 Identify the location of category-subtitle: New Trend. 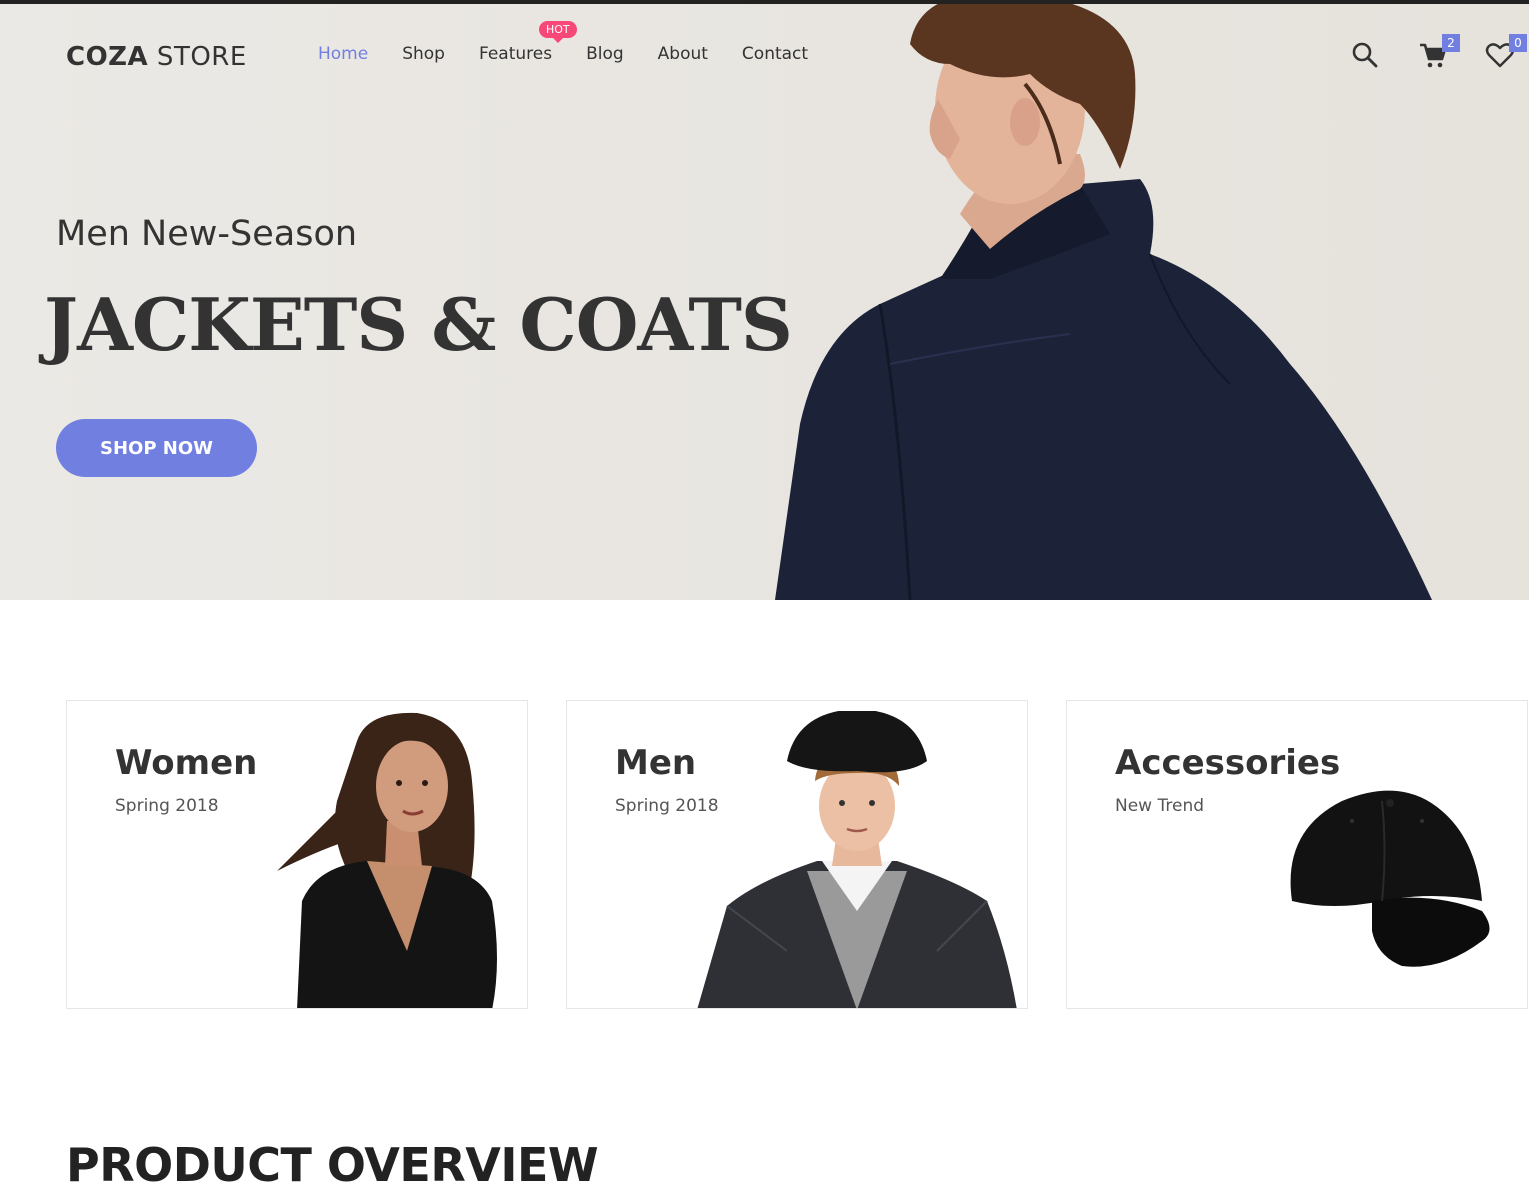
(1160, 806).